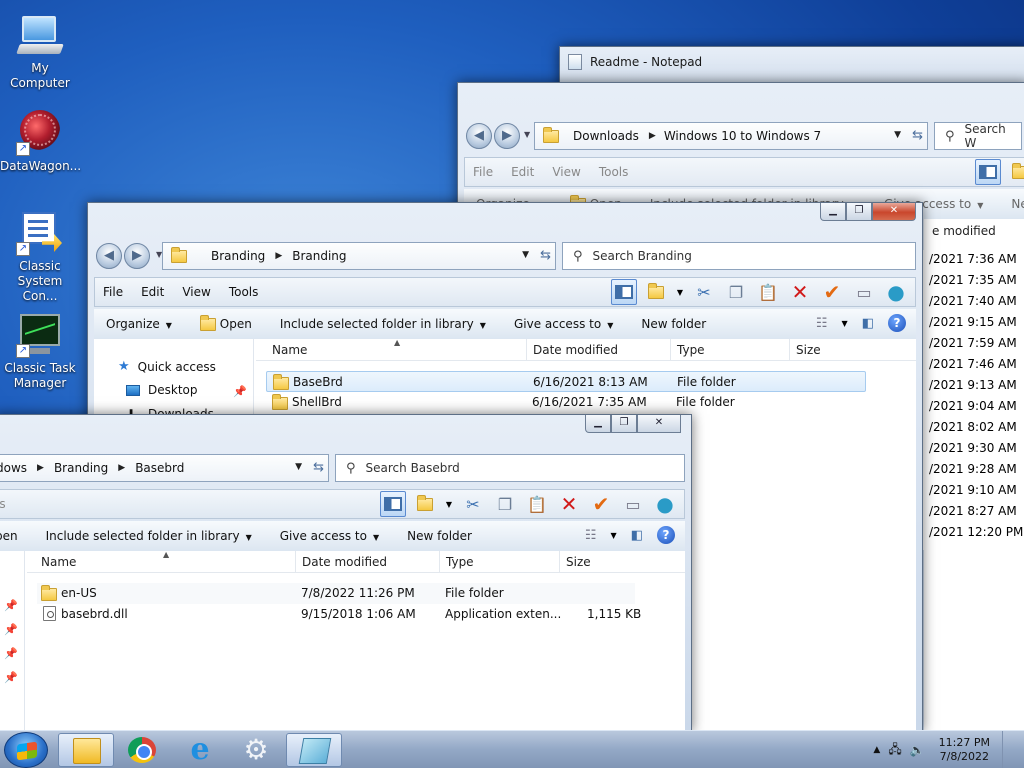  Describe the element at coordinates (566, 402) in the screenshot. I see `table-row: ShellBrd 6/16/2021 7:35 AM File folder` at that location.